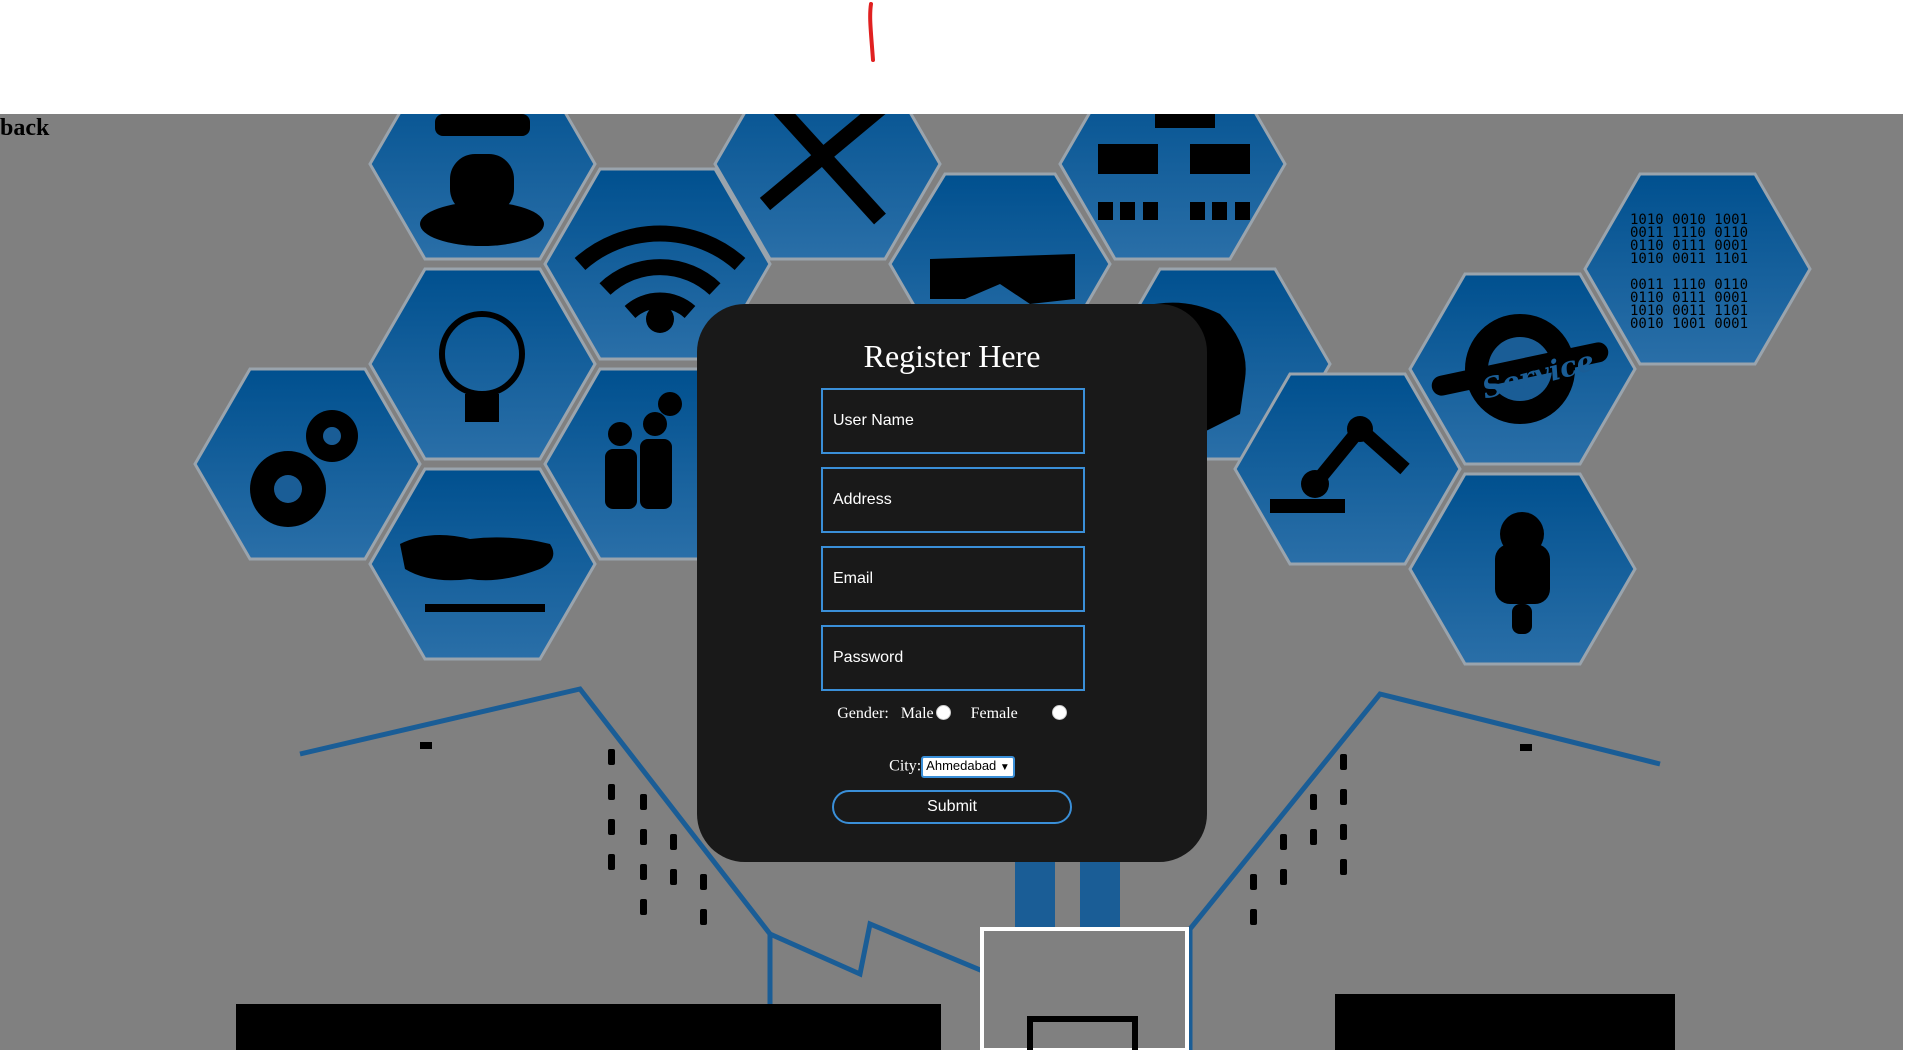  What do you see at coordinates (961, 765) in the screenshot?
I see `city-selected-value: Ahmedabad` at bounding box center [961, 765].